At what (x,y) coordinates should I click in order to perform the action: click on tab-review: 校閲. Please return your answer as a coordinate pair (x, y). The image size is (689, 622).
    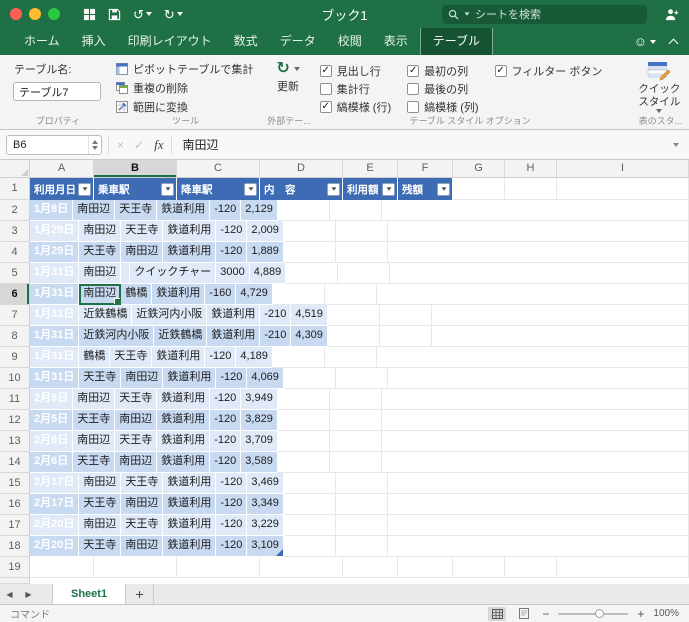
    Looking at the image, I should click on (350, 40).